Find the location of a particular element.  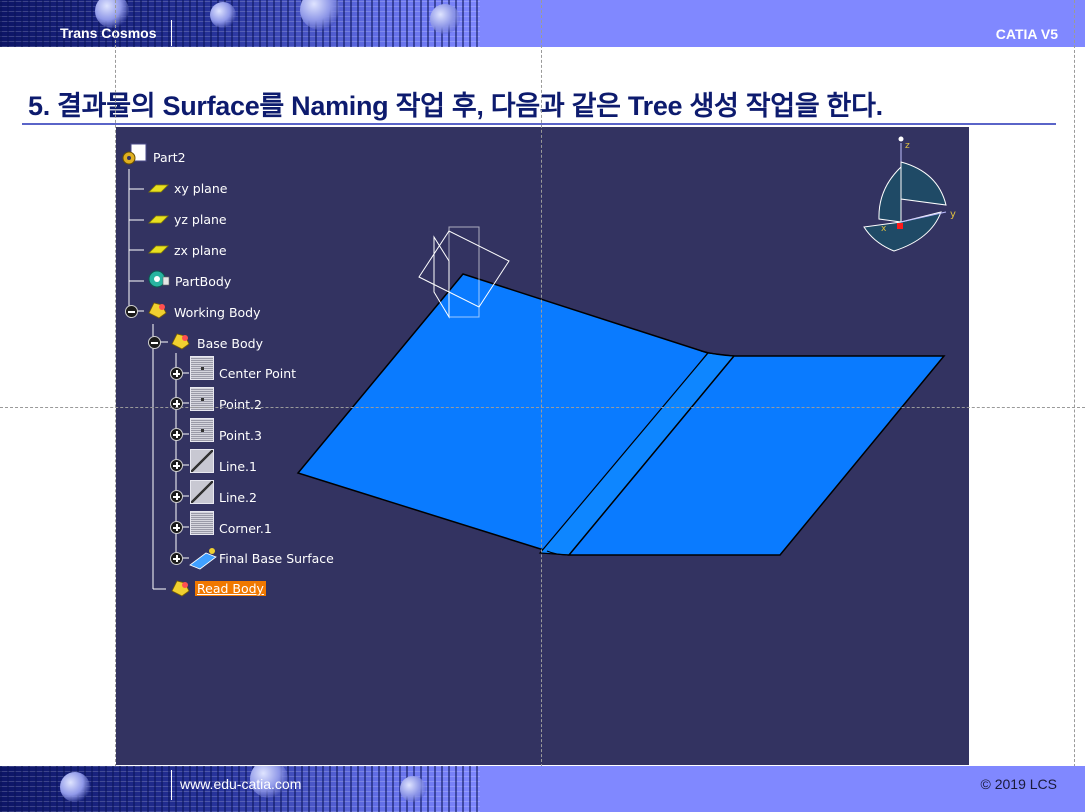

base-body-icon is located at coordinates (180, 341).